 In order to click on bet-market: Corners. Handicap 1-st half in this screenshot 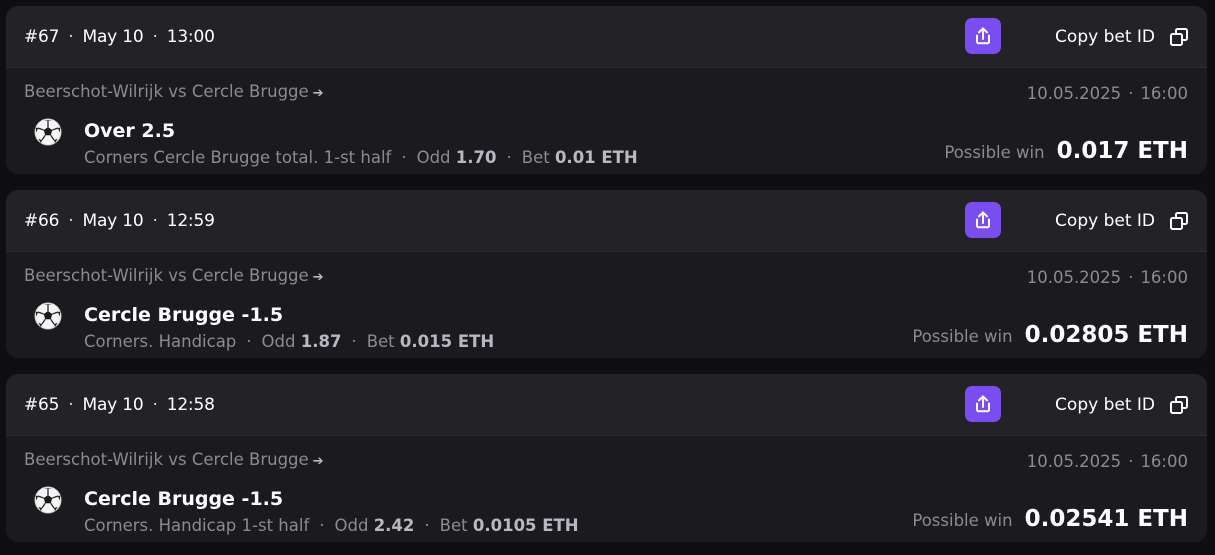, I will do `click(197, 525)`.